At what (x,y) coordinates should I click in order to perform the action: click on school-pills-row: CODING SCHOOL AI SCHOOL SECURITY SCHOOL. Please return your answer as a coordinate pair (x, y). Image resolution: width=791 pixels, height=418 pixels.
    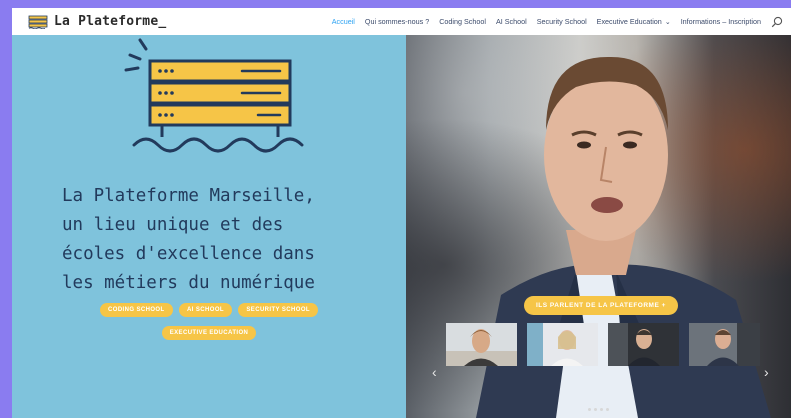
    Looking at the image, I should click on (209, 307).